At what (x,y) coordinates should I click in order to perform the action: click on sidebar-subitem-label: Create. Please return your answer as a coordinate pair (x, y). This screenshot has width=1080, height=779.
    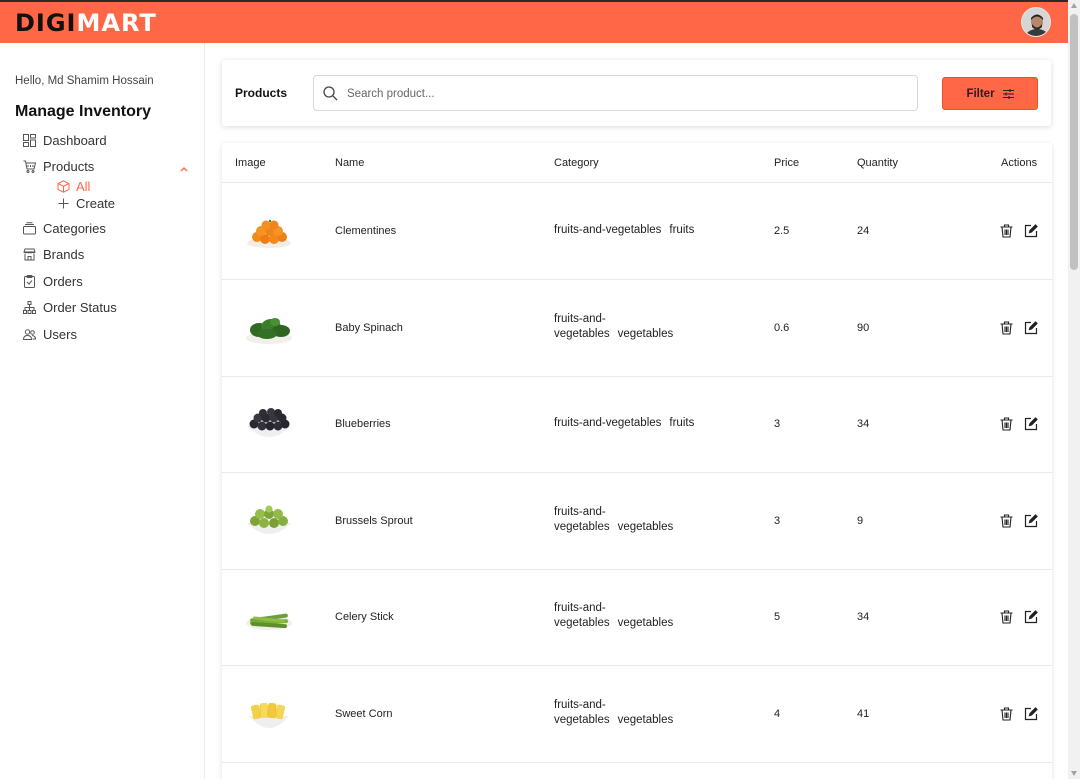
    Looking at the image, I should click on (96, 203).